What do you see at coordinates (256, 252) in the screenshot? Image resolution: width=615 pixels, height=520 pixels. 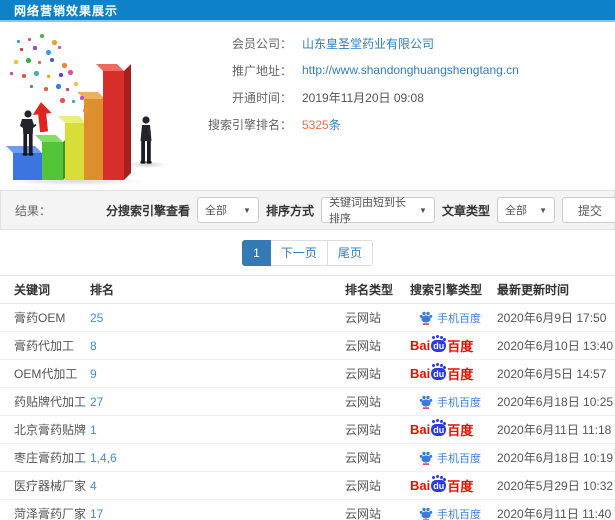 I see `page-button-current: 1` at bounding box center [256, 252].